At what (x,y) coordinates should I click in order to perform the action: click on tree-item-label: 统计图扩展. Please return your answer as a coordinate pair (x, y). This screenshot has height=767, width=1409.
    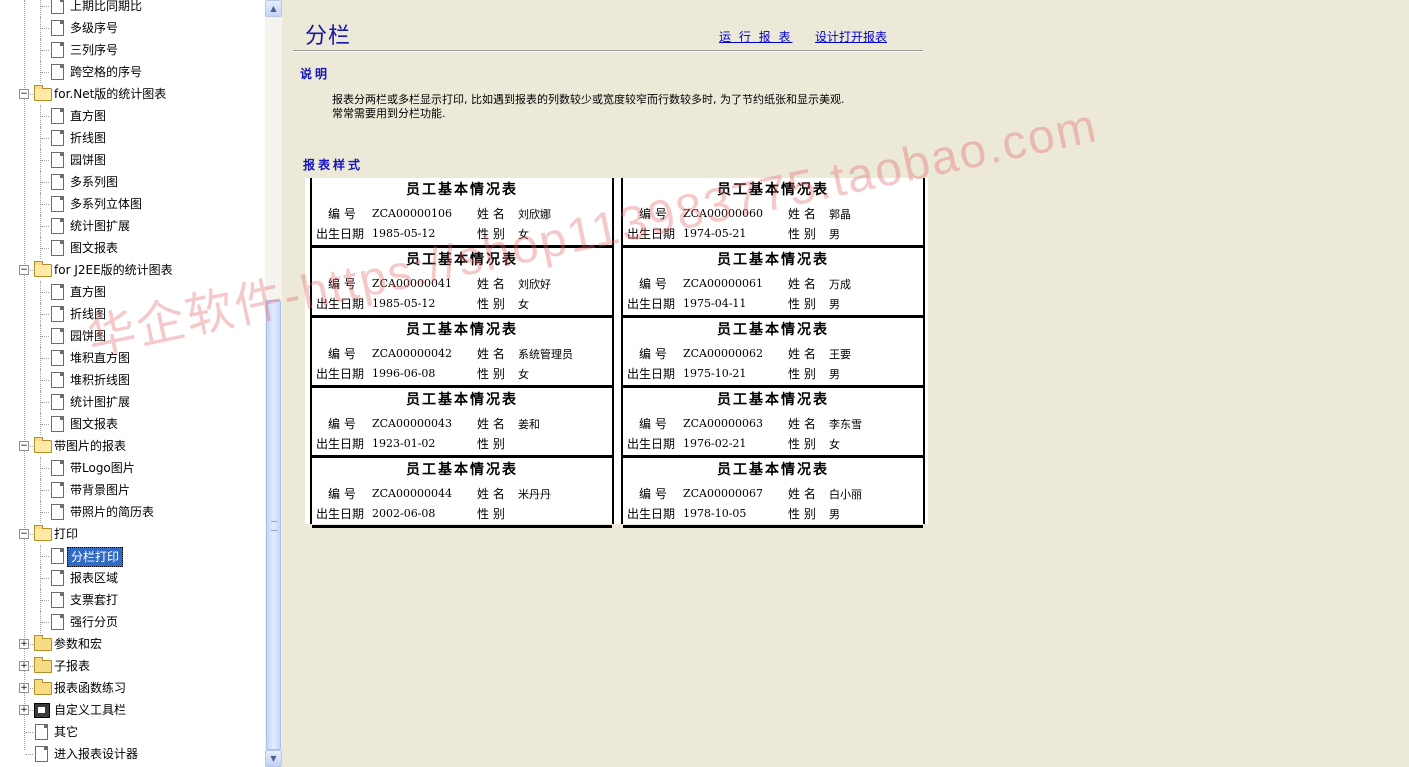
    Looking at the image, I should click on (100, 226).